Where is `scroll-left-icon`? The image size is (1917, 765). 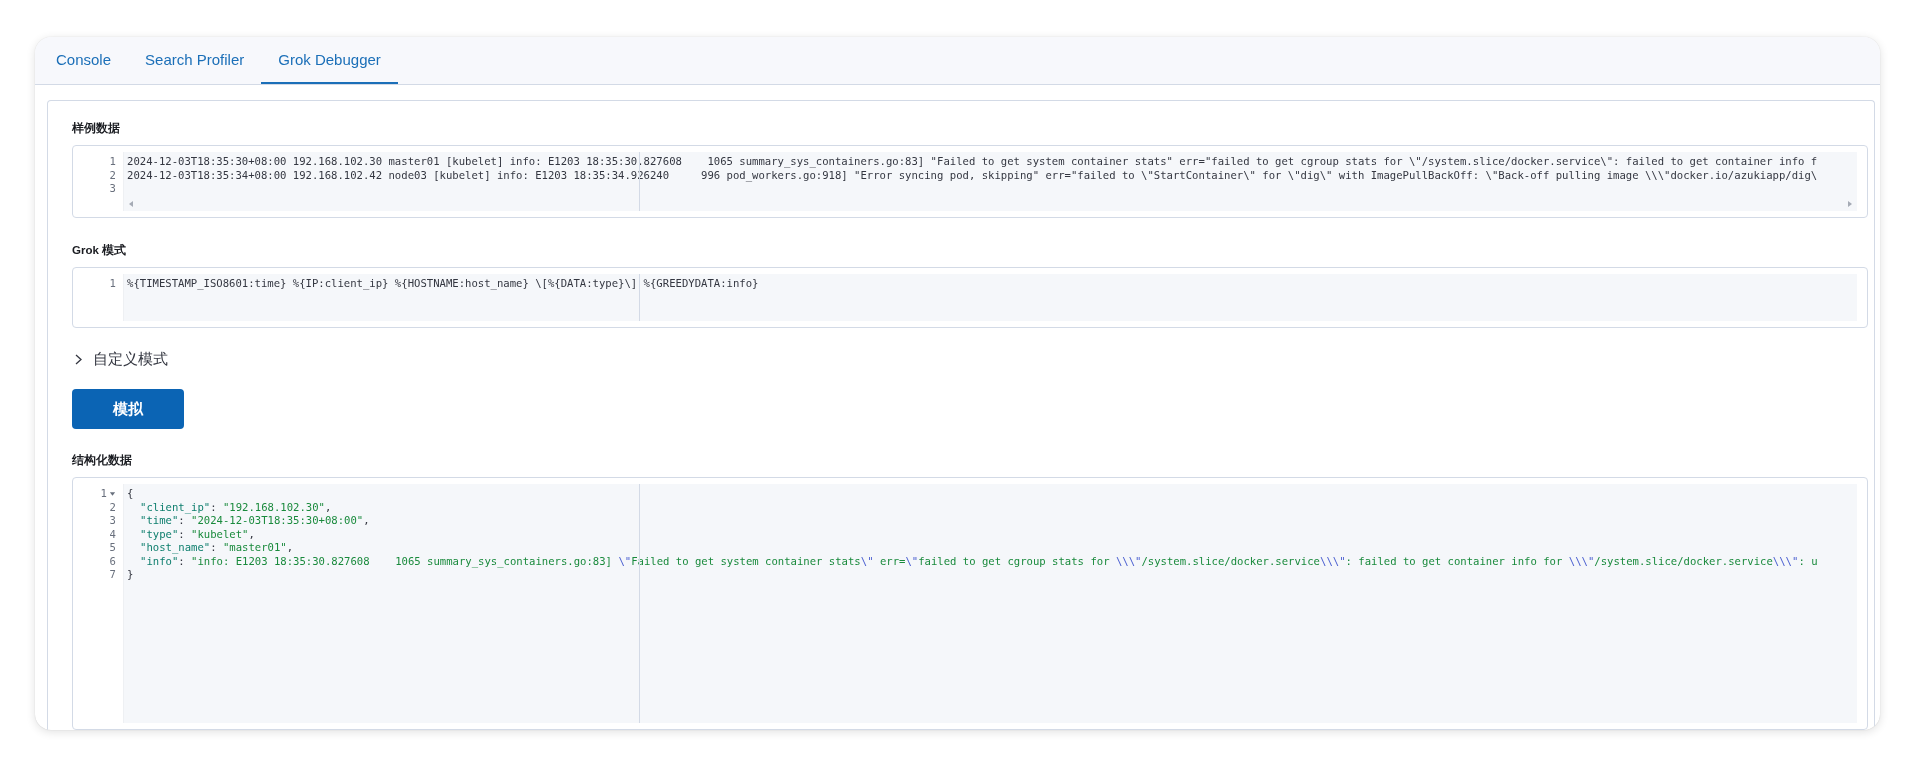
scroll-left-icon is located at coordinates (131, 204).